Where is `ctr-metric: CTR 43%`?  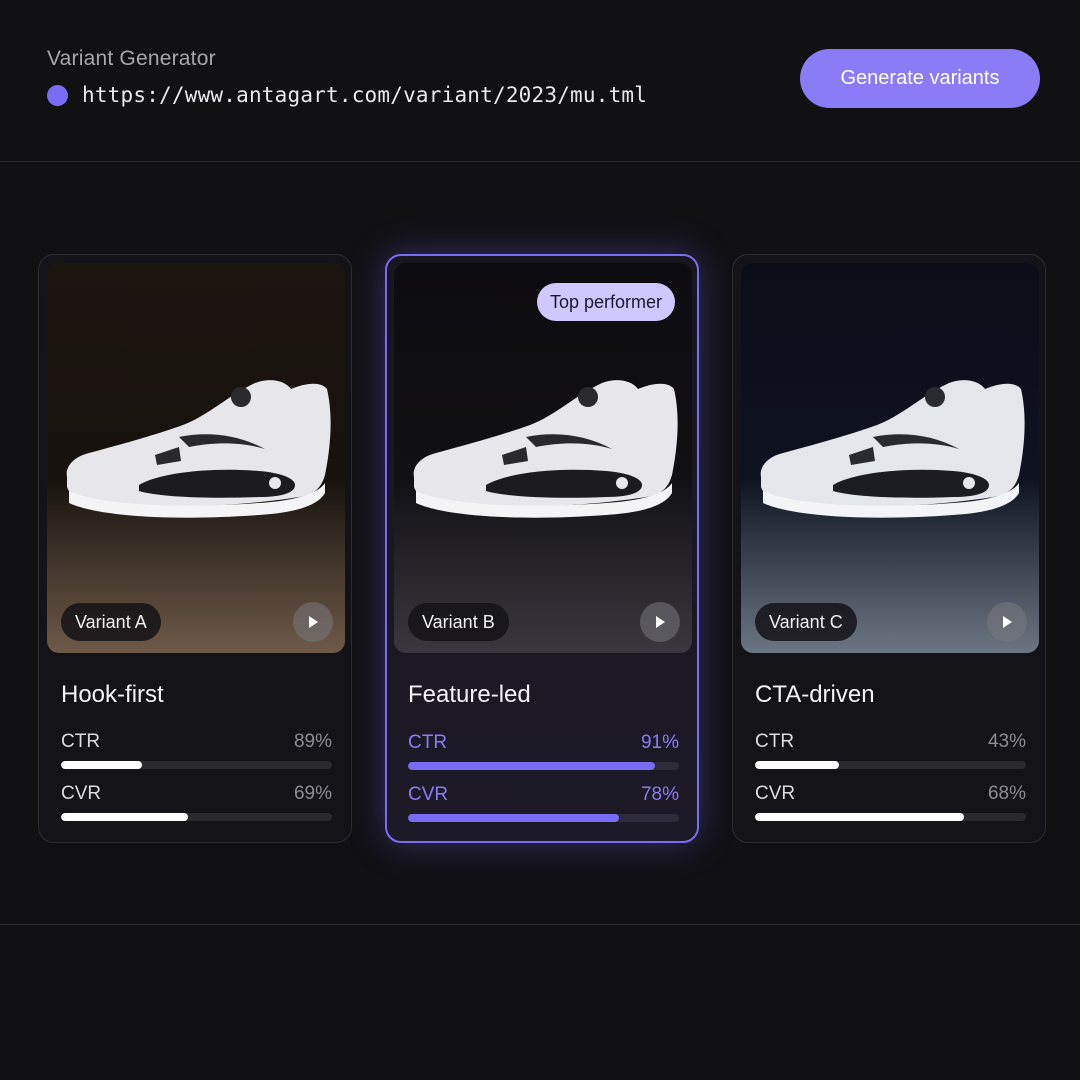 ctr-metric: CTR 43% is located at coordinates (890, 750).